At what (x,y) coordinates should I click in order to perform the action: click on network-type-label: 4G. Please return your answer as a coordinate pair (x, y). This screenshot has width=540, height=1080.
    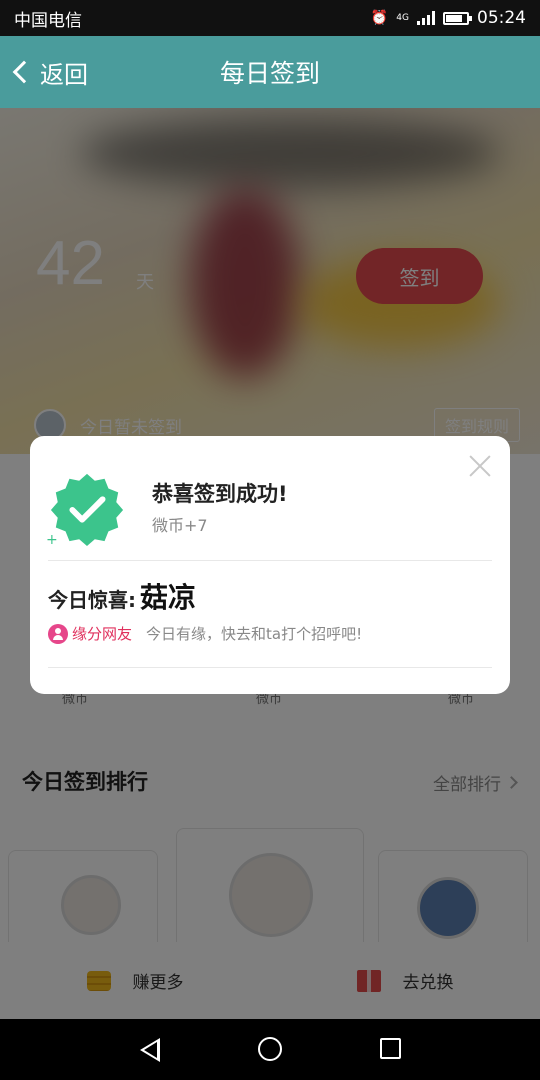
    Looking at the image, I should click on (402, 18).